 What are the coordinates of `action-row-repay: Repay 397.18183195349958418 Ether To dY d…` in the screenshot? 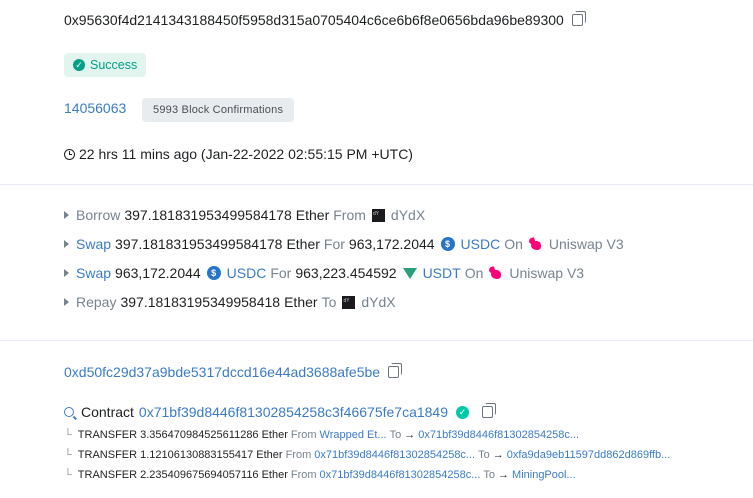 It's located at (230, 302).